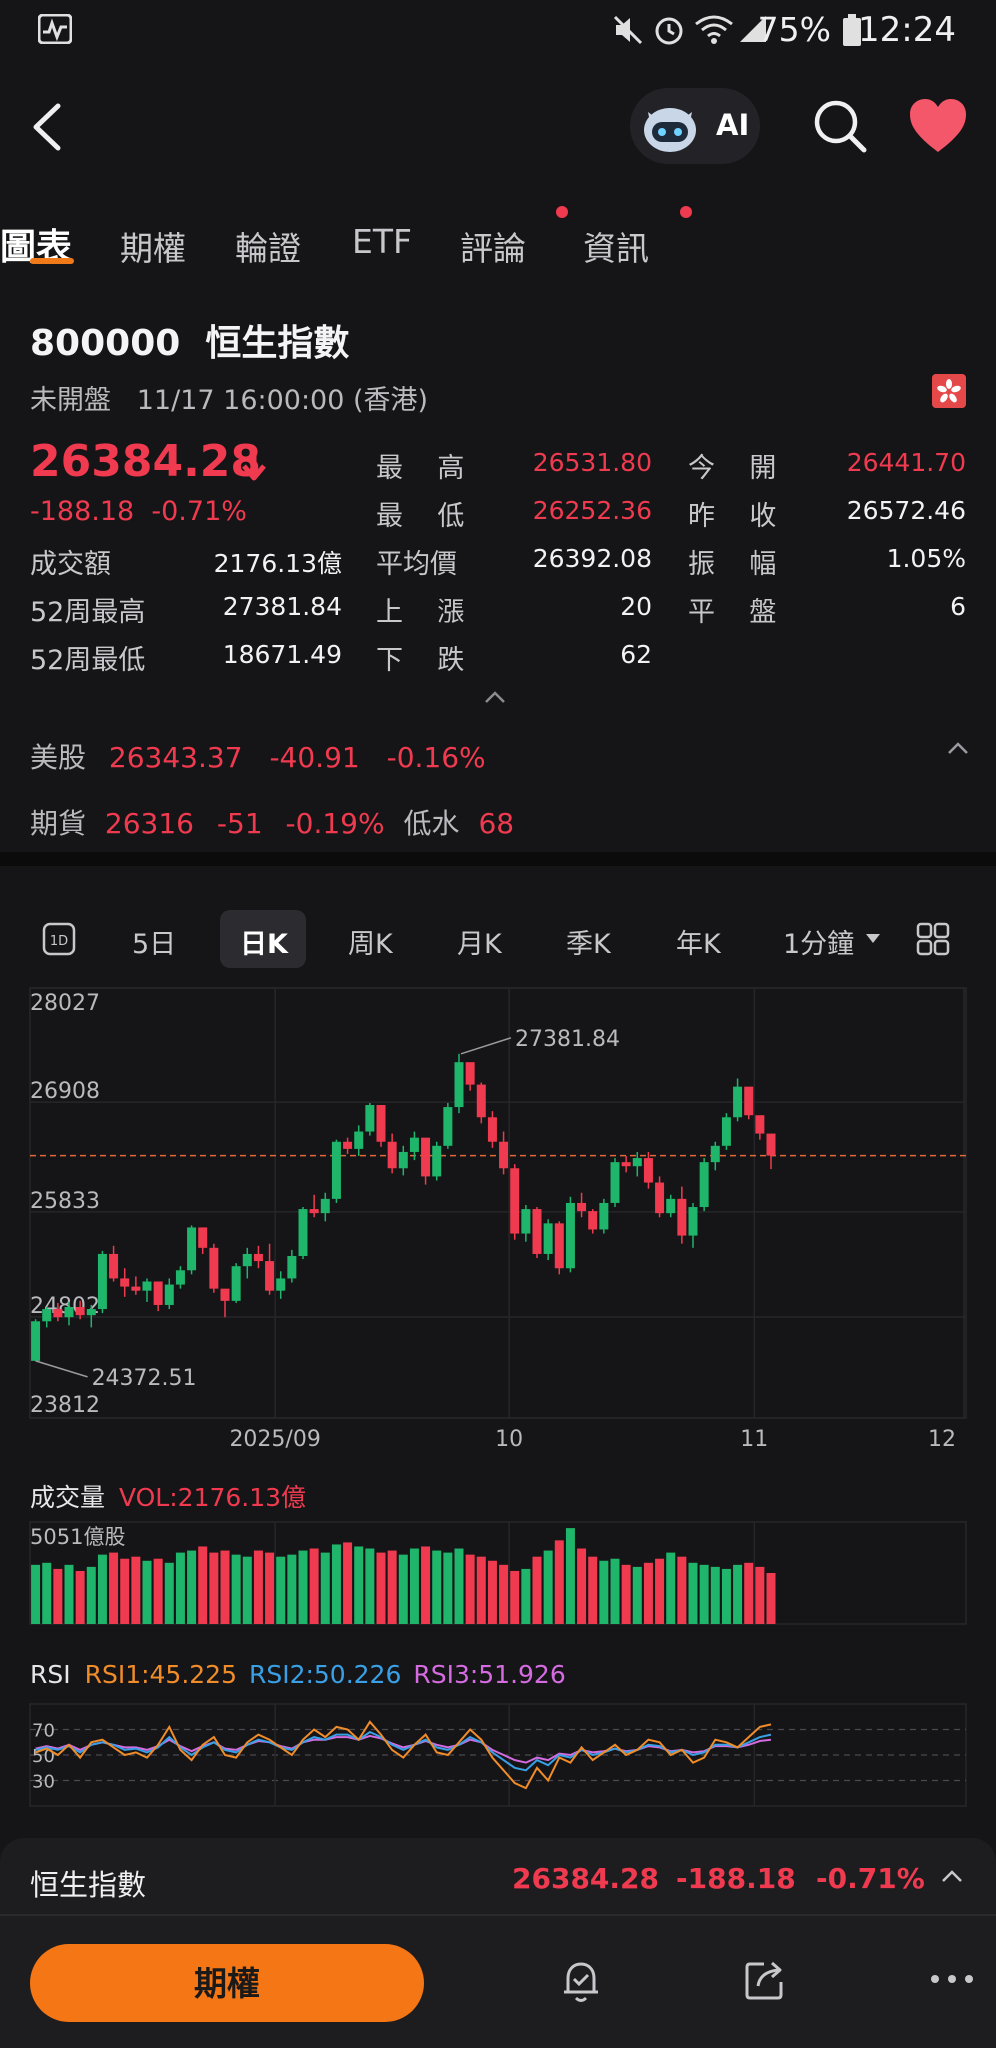 This screenshot has width=996, height=2048. I want to click on search-icon, so click(840, 126).